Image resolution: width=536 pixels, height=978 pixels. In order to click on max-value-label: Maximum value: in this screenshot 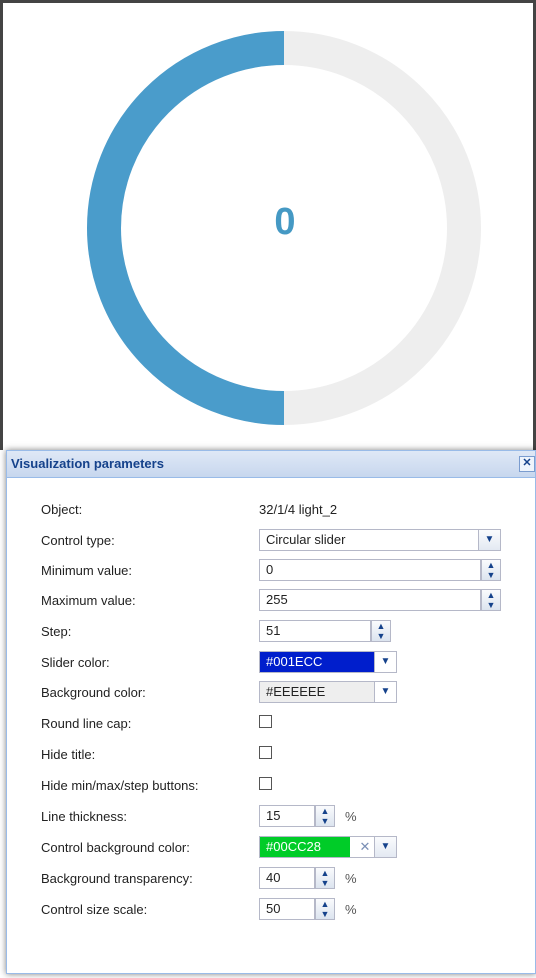, I will do `click(88, 600)`.